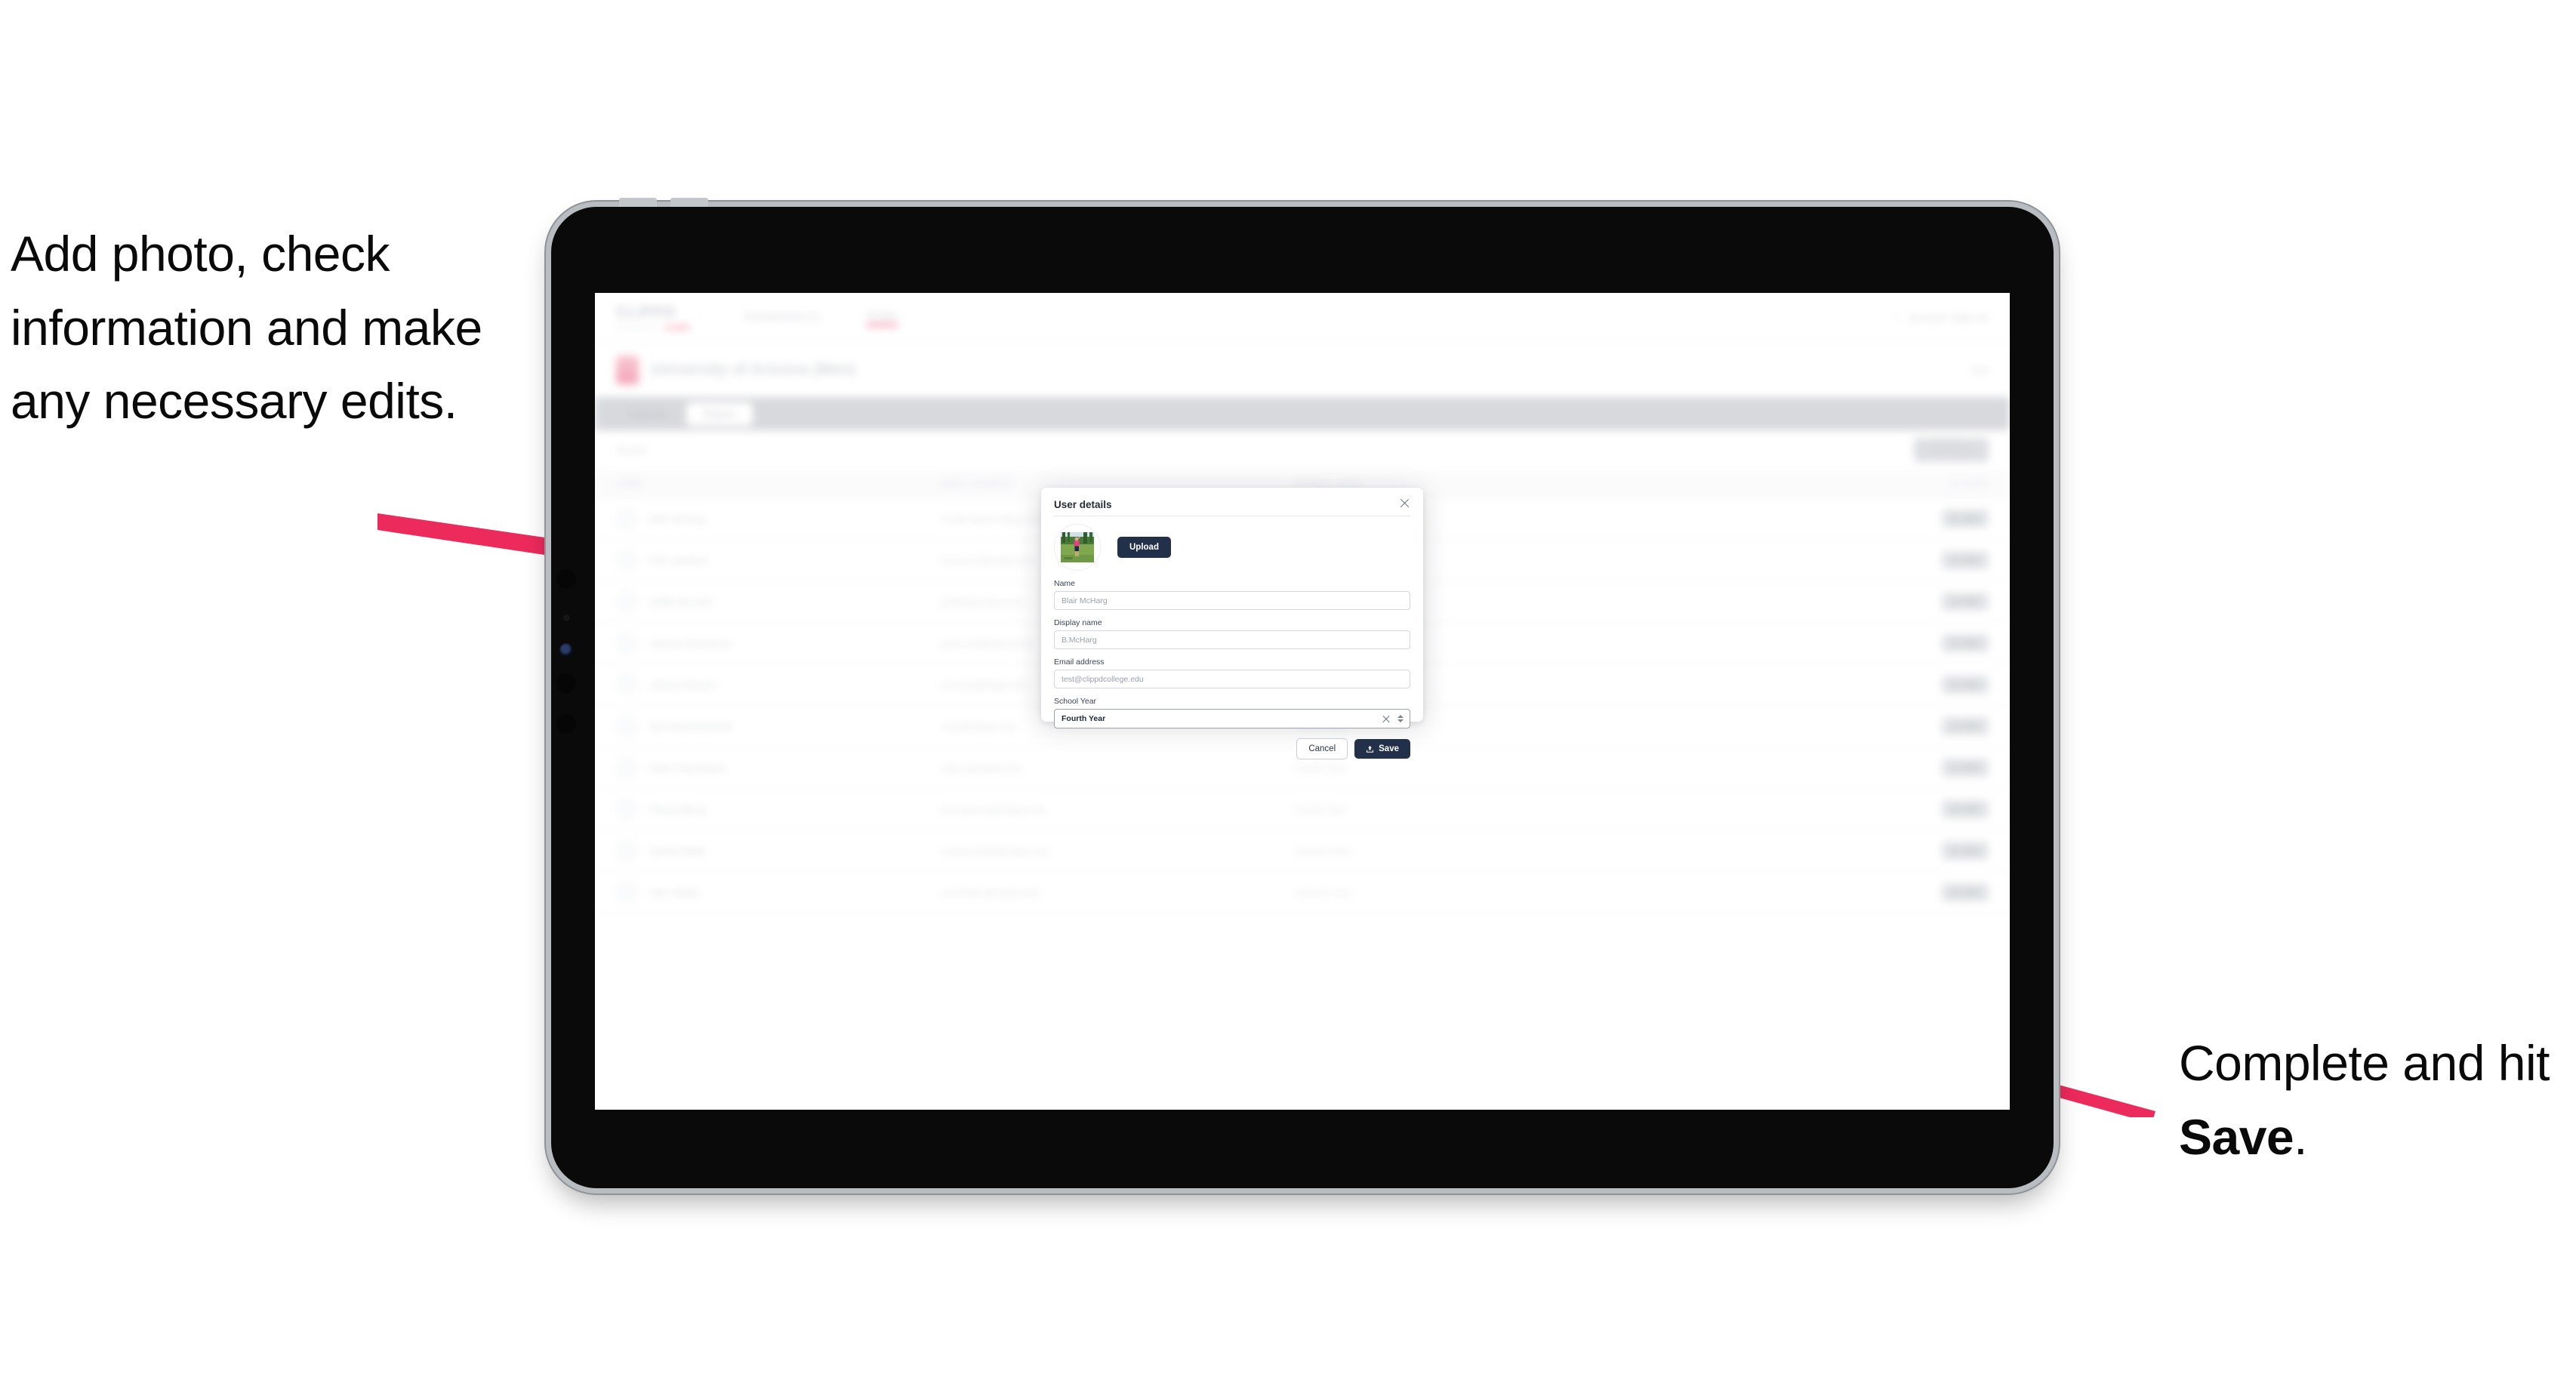 This screenshot has height=1386, width=2576. I want to click on cell-name: Sam Nallen, so click(778, 892).